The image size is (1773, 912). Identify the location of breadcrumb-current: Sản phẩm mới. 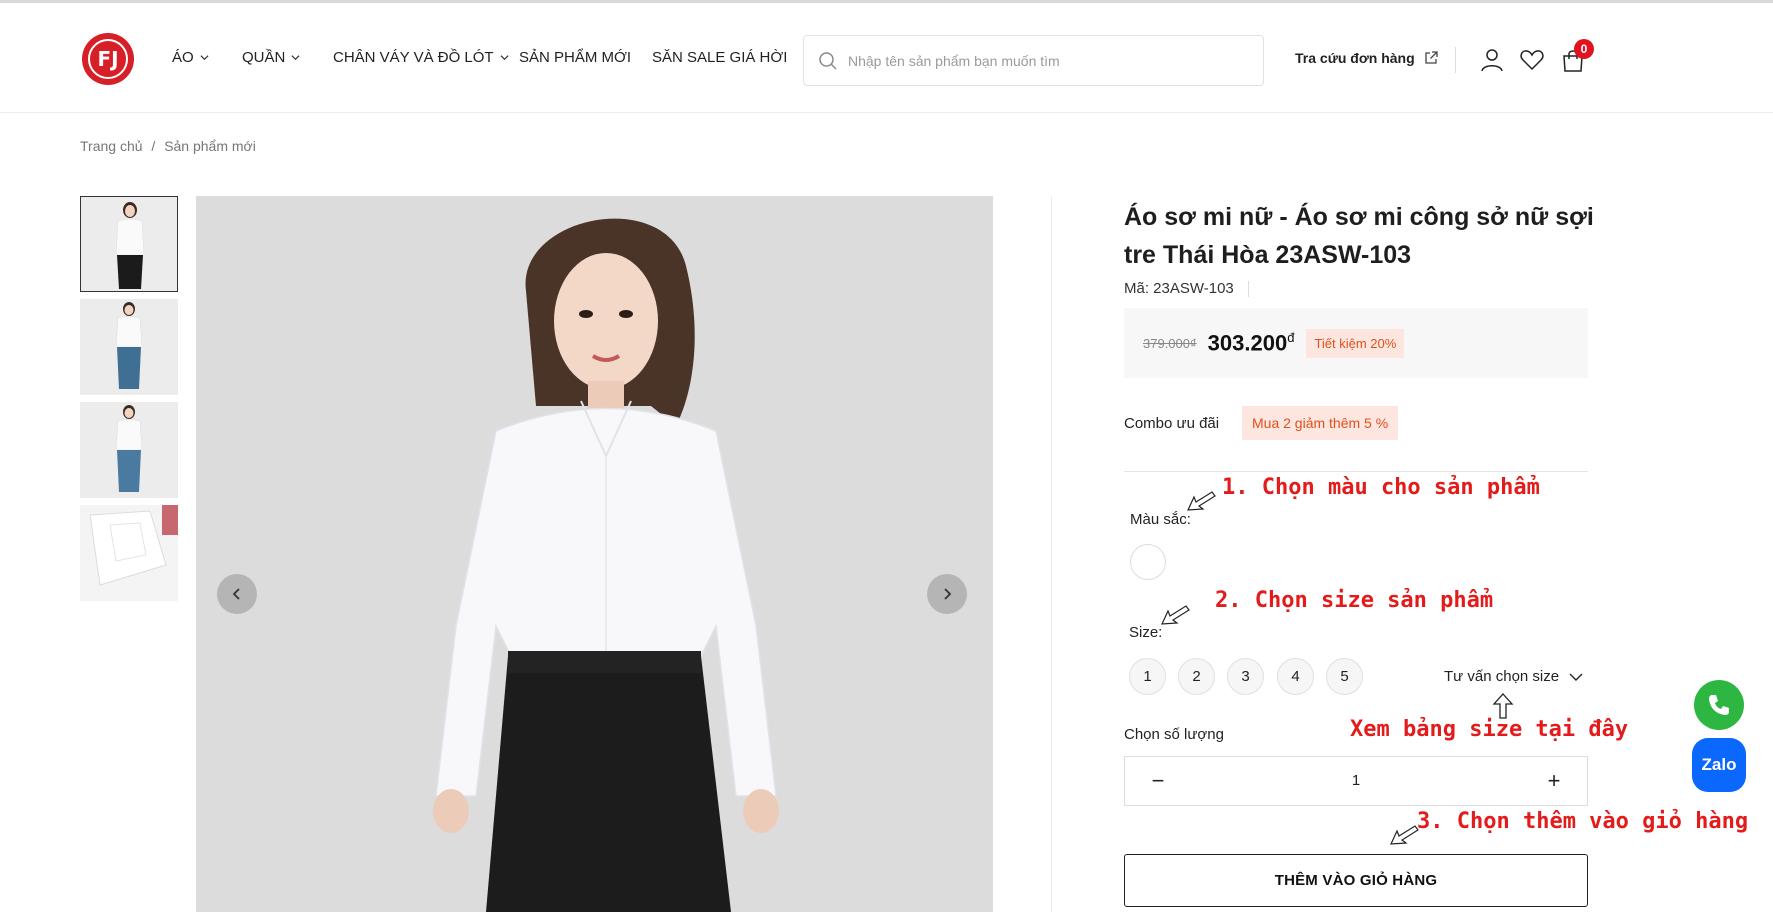
(210, 146).